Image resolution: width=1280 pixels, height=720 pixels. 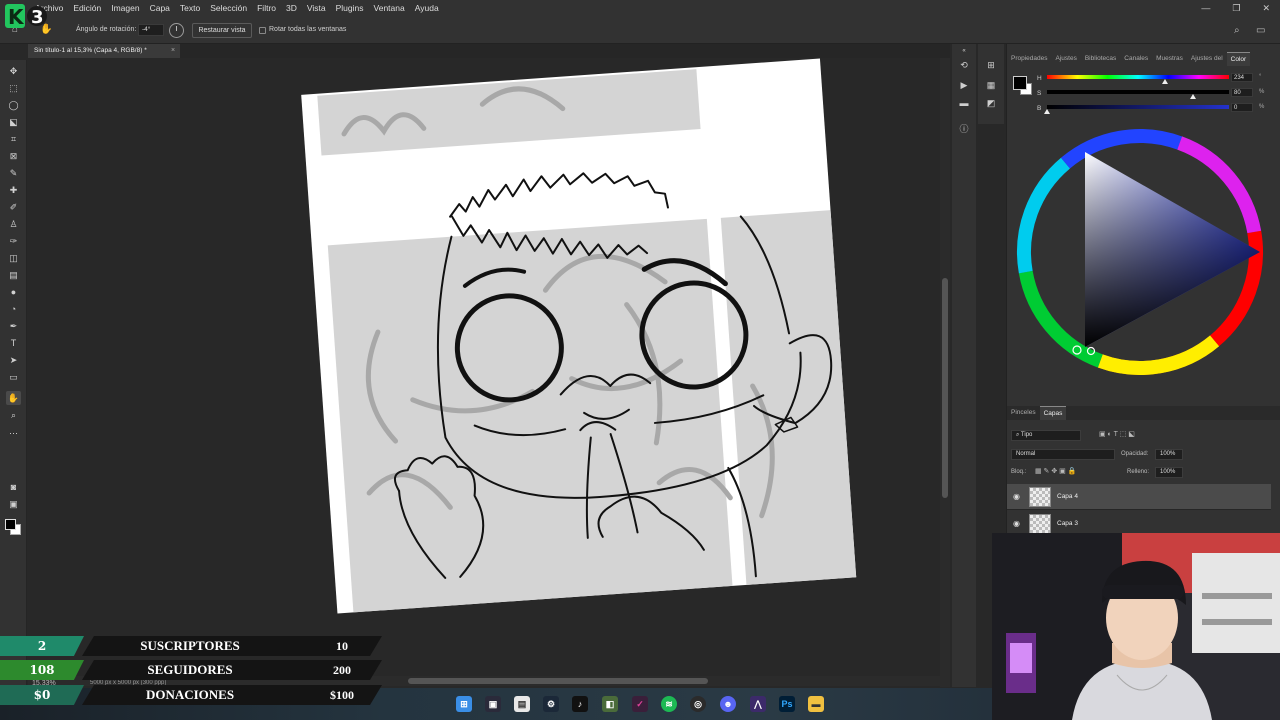 What do you see at coordinates (1138, 77) in the screenshot?
I see `hue-slider` at bounding box center [1138, 77].